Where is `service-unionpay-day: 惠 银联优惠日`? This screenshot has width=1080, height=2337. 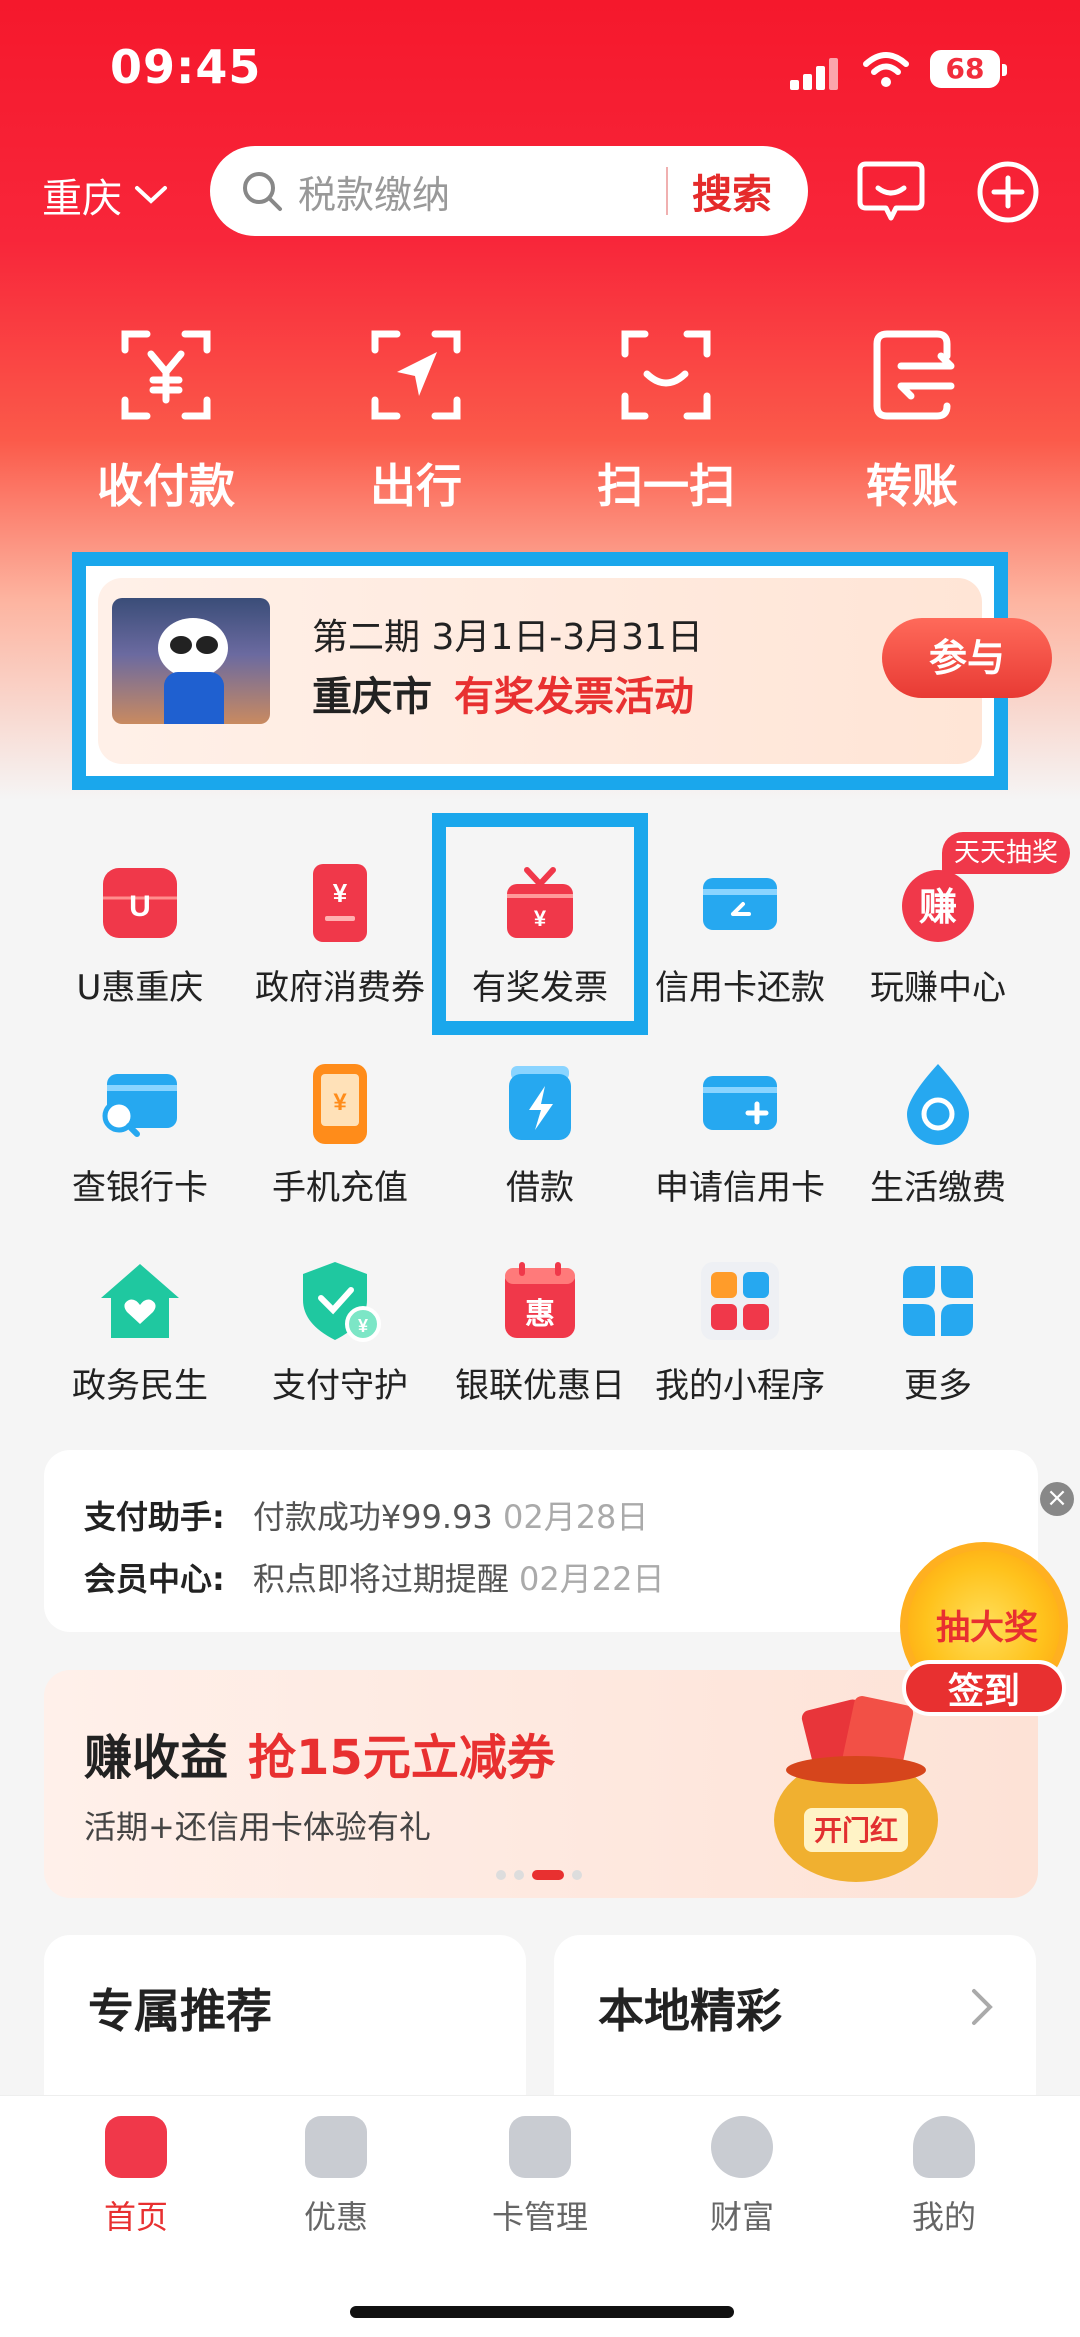
service-unionpay-day: 惠 银联优惠日 is located at coordinates (540, 1332).